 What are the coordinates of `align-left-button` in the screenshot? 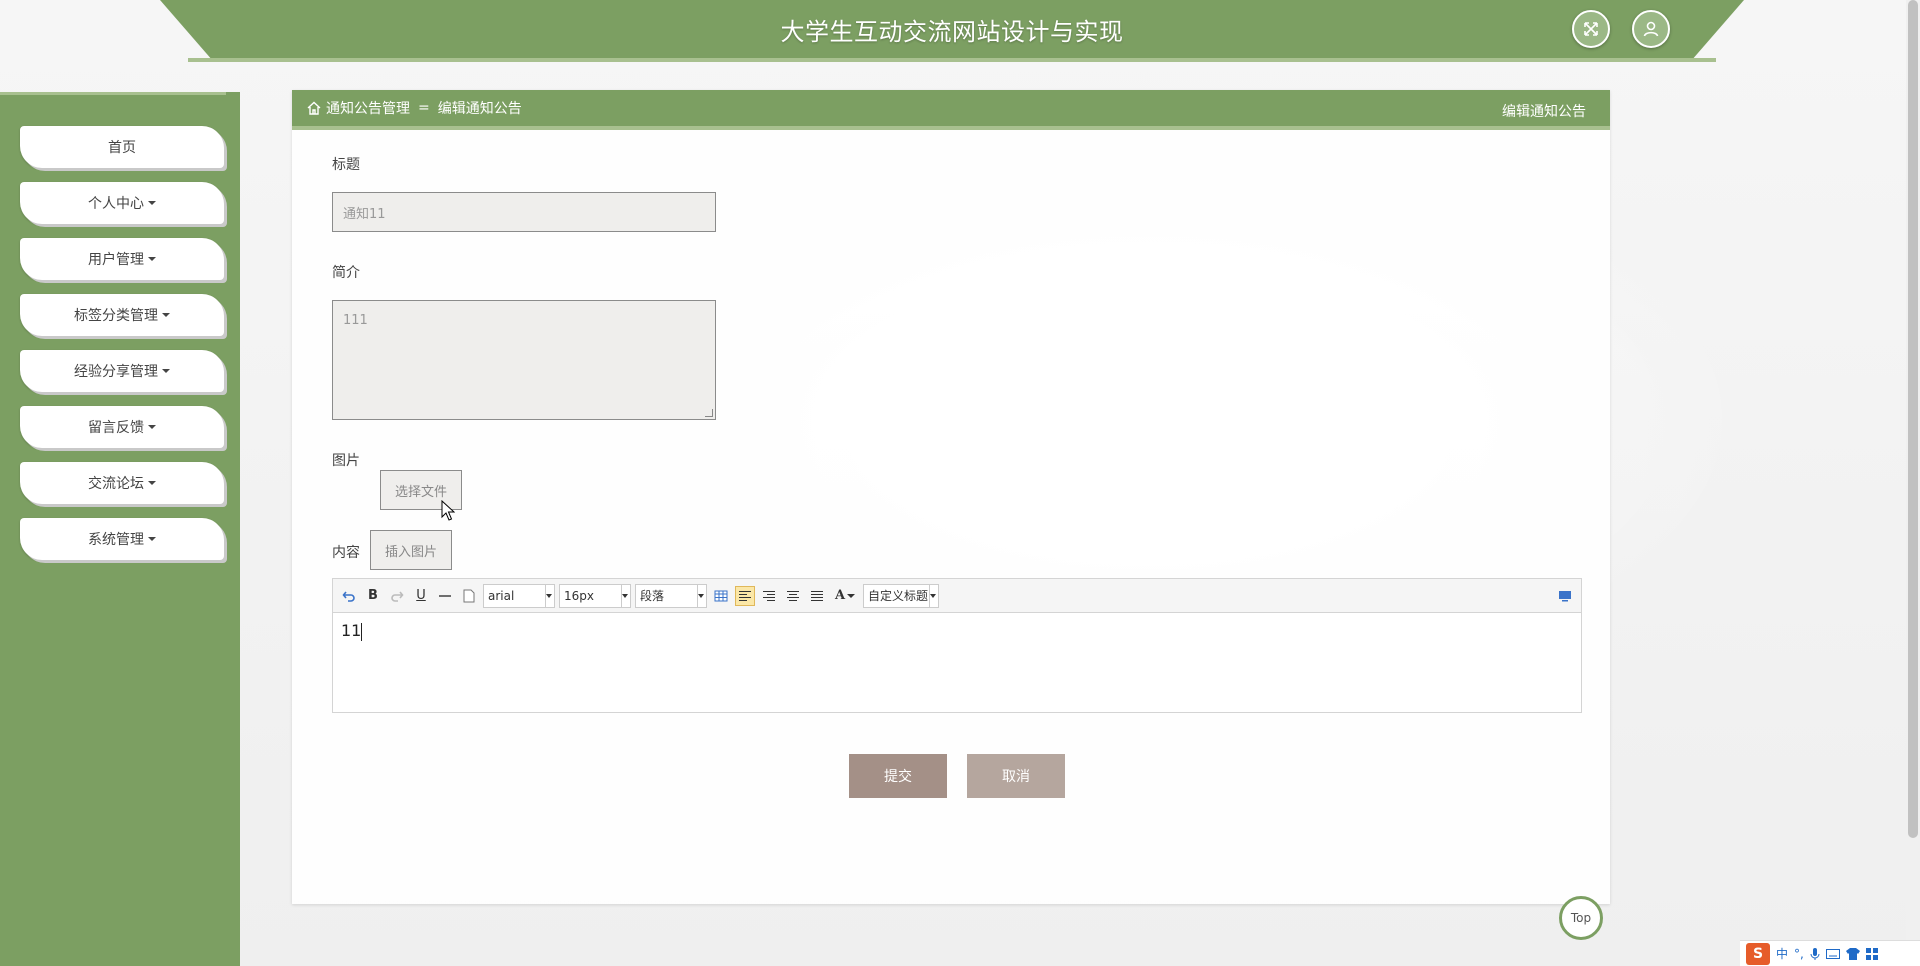 It's located at (745, 595).